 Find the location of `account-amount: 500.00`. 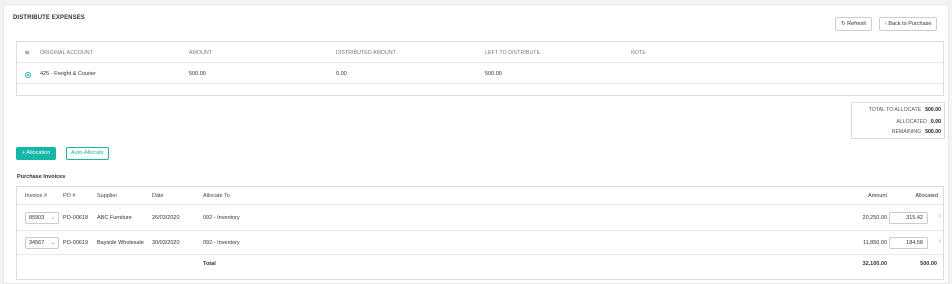

account-amount: 500.00 is located at coordinates (197, 74).